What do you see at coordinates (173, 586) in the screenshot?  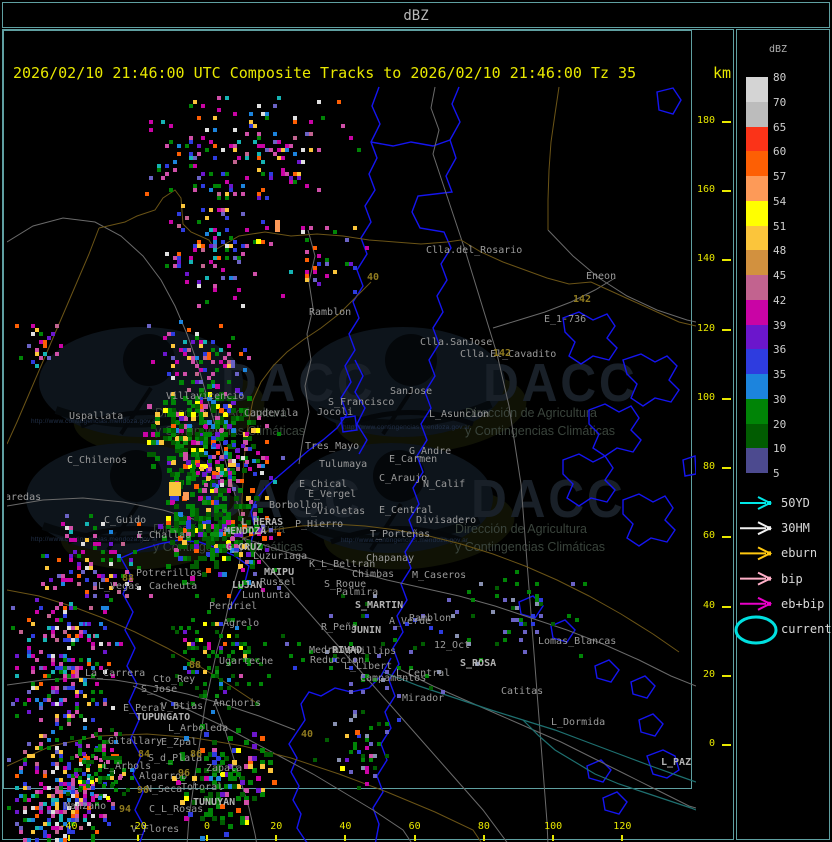 I see `map-label: Cacheuta` at bounding box center [173, 586].